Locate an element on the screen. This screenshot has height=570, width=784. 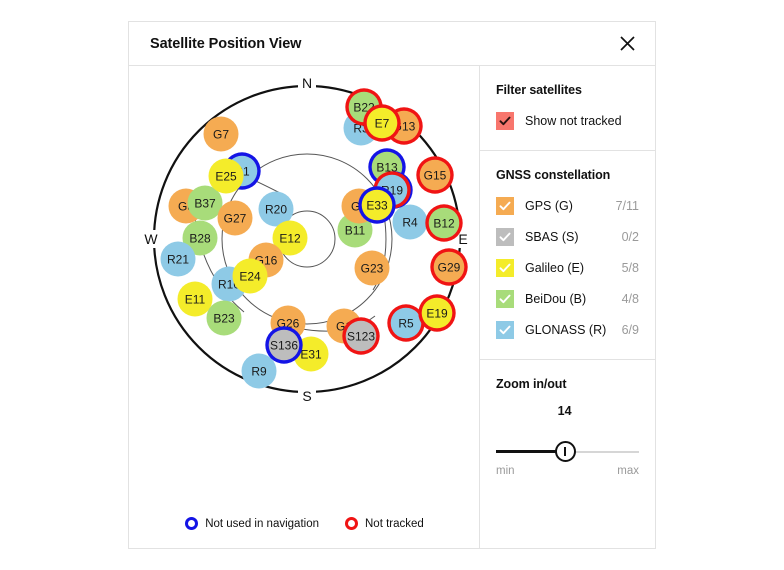
satellite-marker-g23: G23 is located at coordinates (372, 268).